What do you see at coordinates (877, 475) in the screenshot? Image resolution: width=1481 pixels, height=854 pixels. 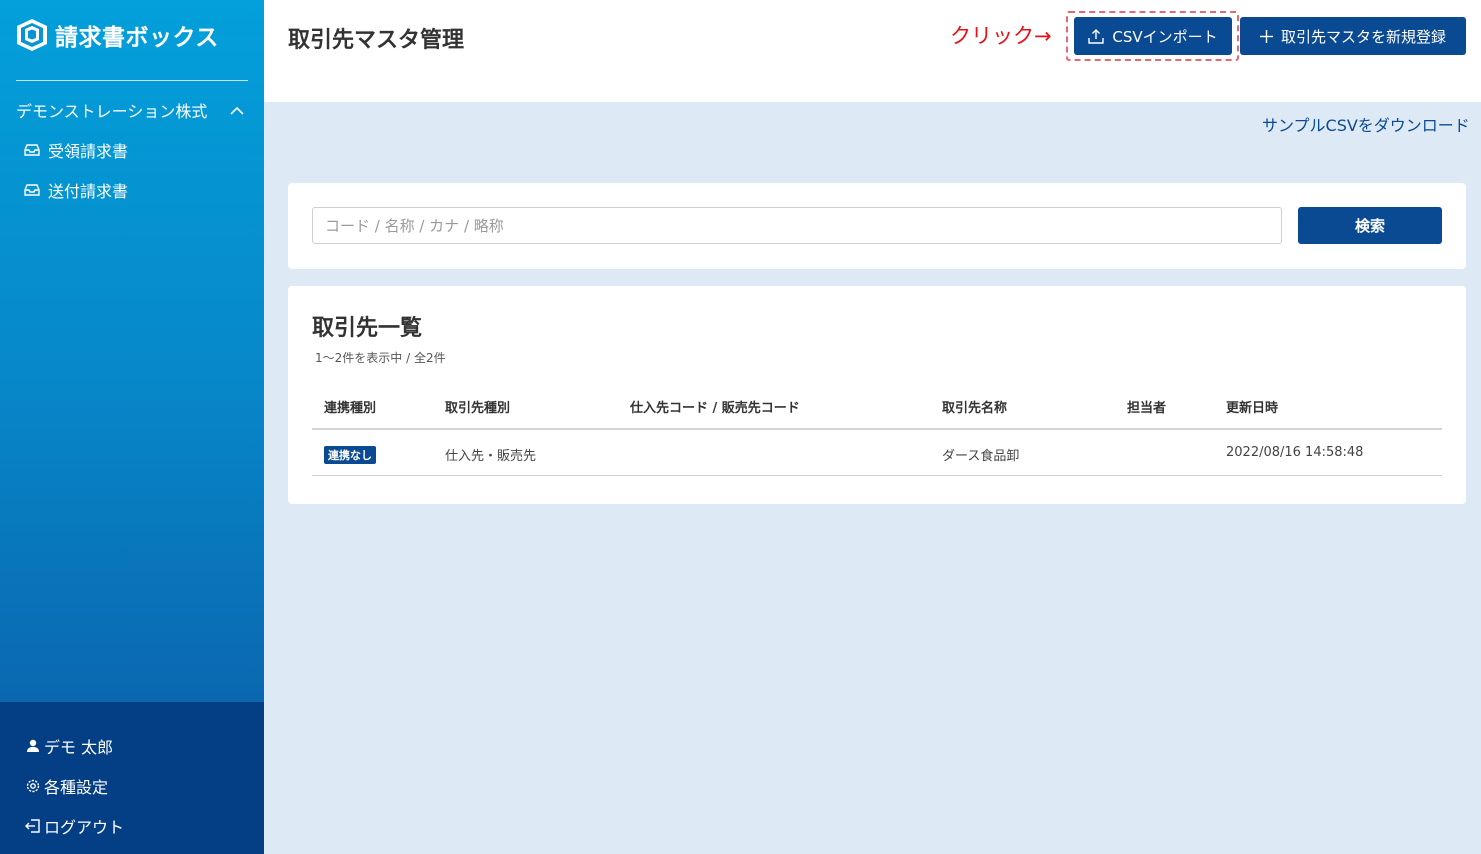 I see `row-divider` at bounding box center [877, 475].